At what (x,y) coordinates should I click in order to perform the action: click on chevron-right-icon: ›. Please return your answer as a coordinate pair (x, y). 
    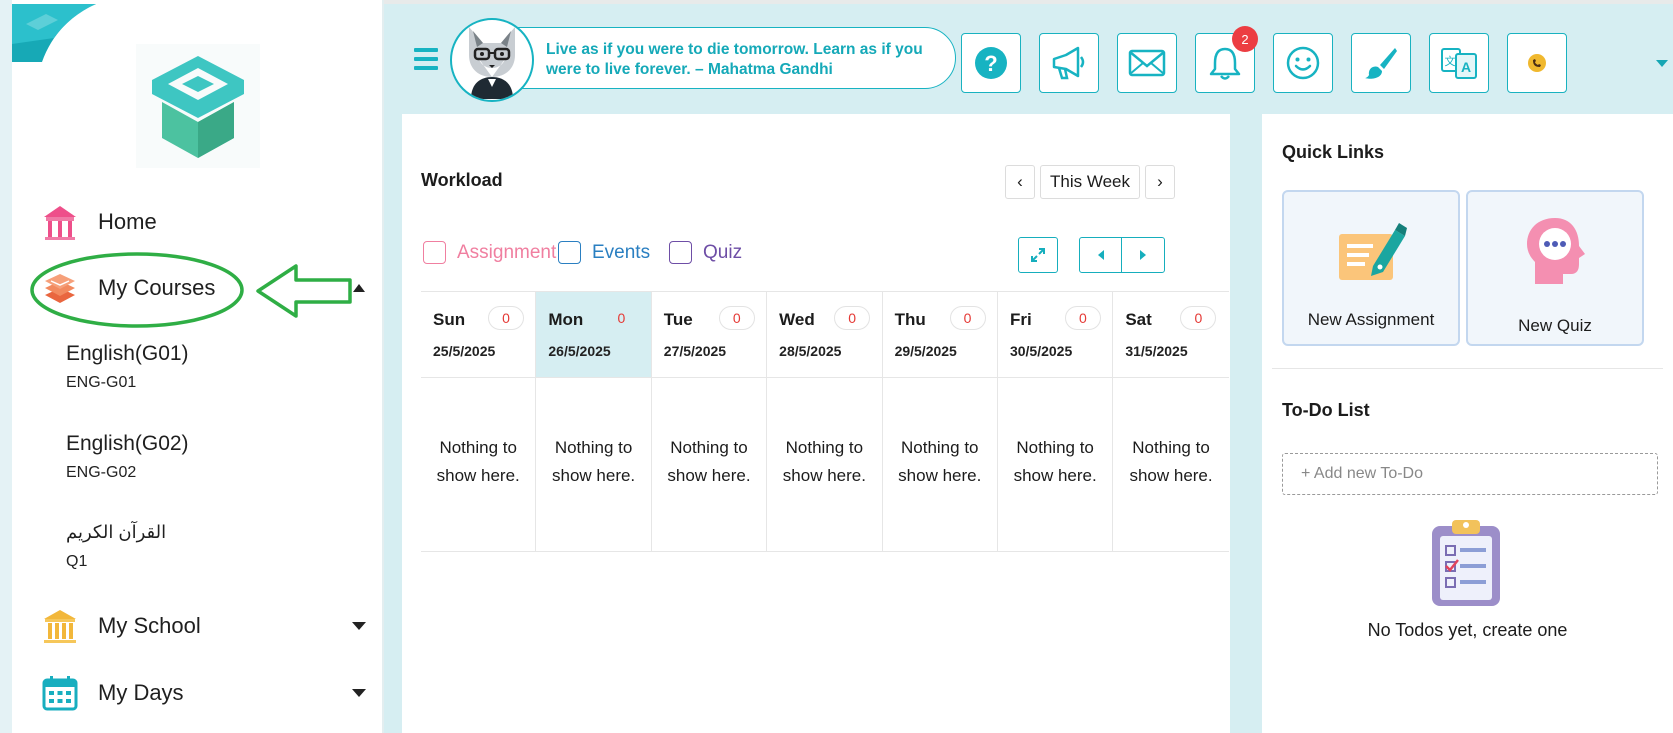
    Looking at the image, I should click on (1160, 181).